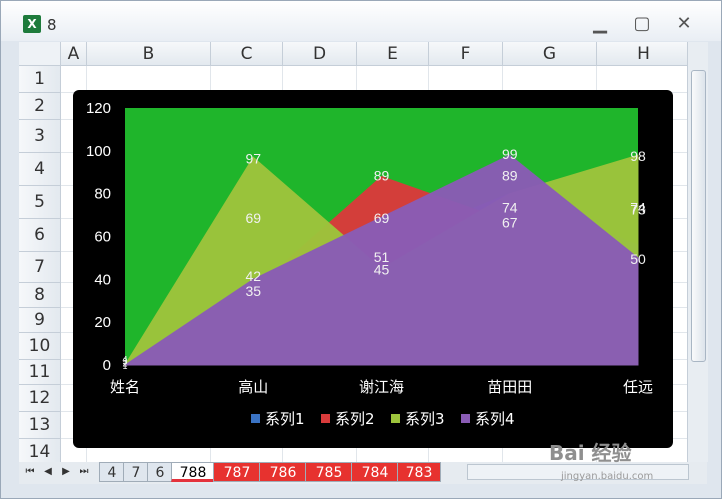 This screenshot has height=499, width=722. Describe the element at coordinates (607, 476) in the screenshot. I see `watermark-url: jingyan.baidu.com` at that location.